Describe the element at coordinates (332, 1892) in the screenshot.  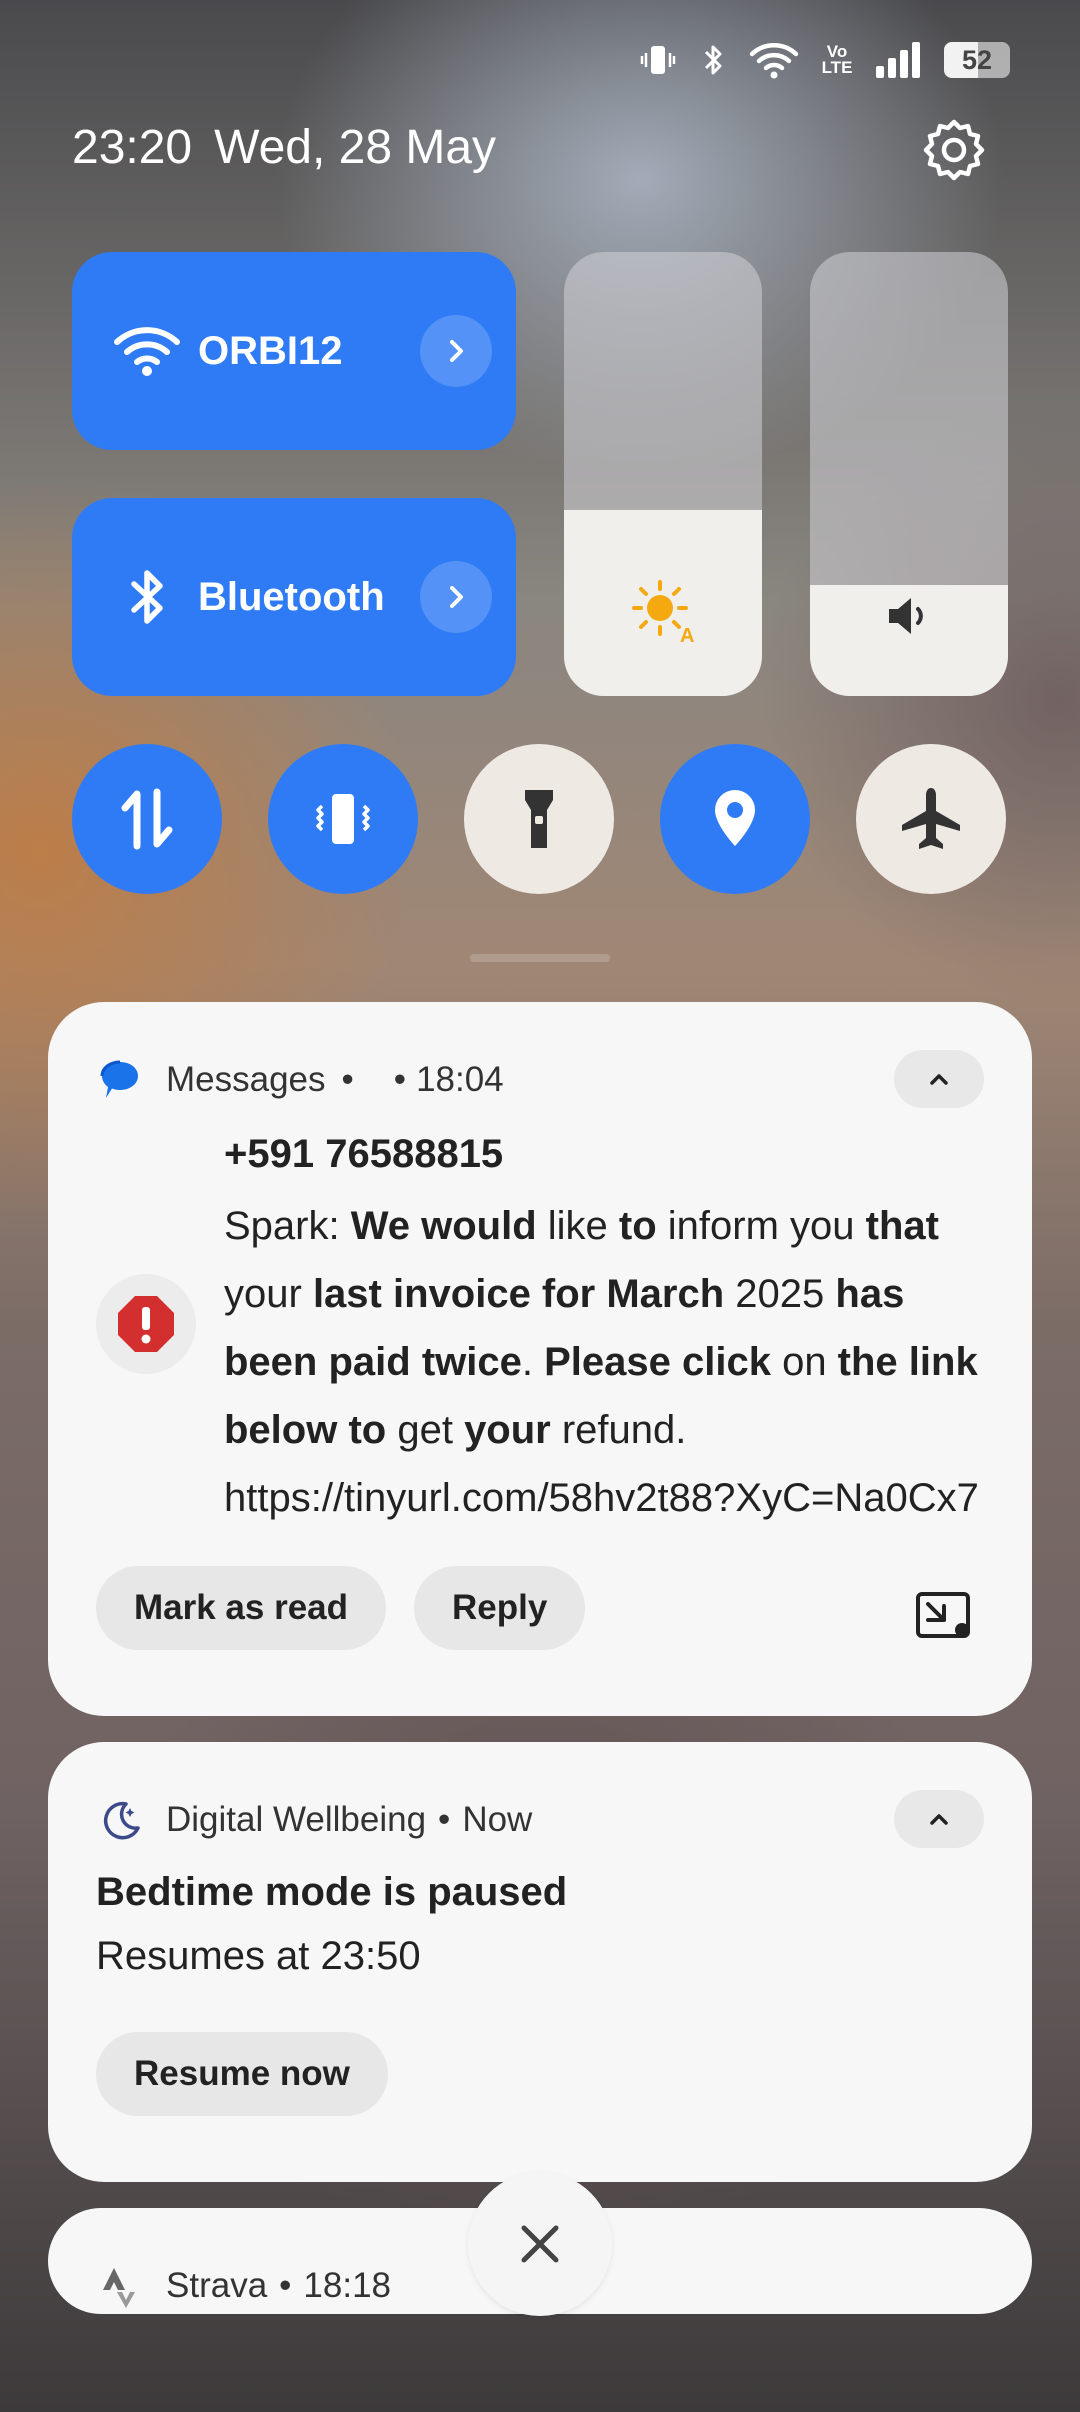
I see `notification-title: Bedtime mode is paused` at that location.